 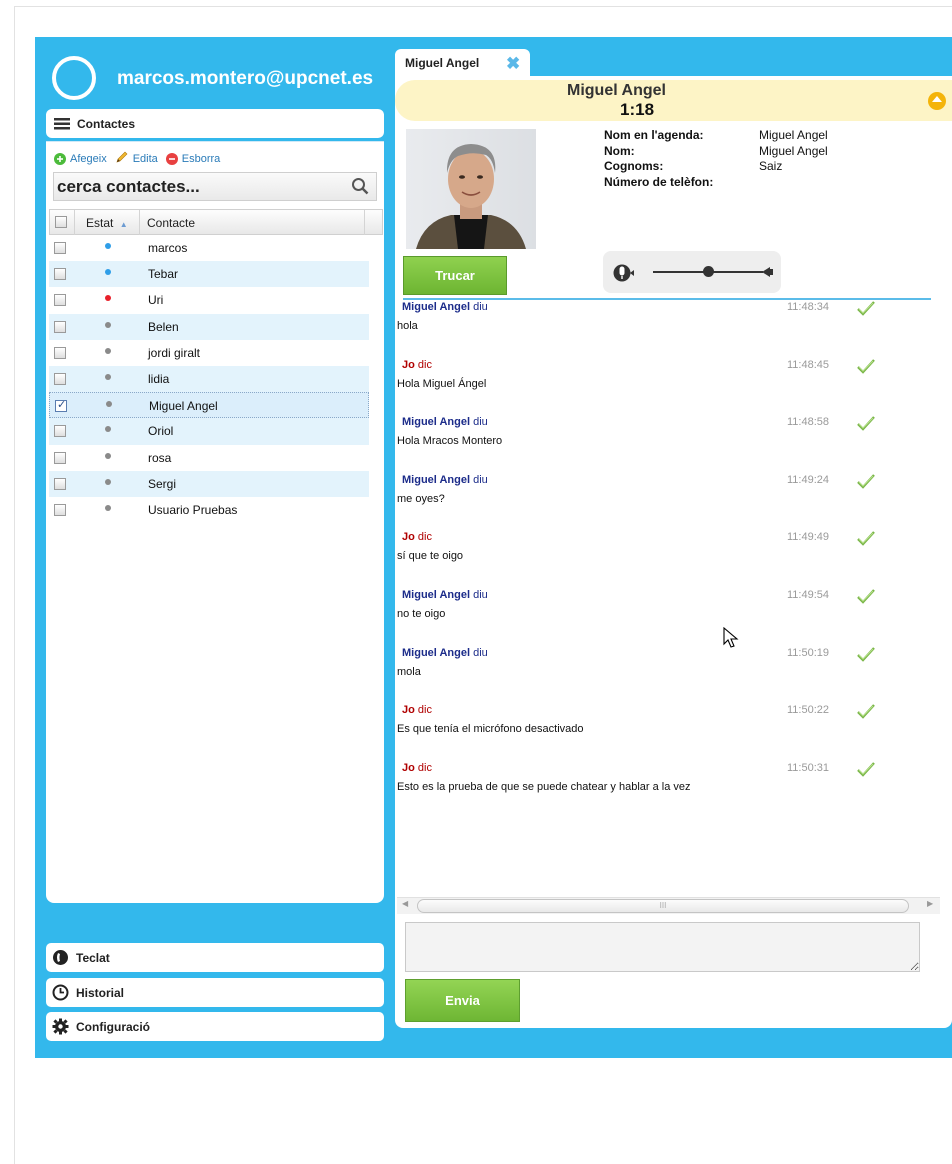 I want to click on plus-circle-icon, so click(x=60, y=158).